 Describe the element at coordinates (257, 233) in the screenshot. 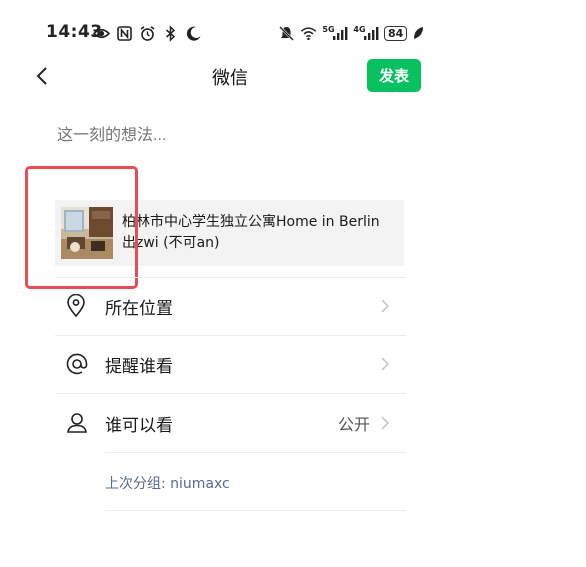

I see `link-title: 柏林市中心学生独立公寓Home in Berlin 出zwi (不可an)` at that location.